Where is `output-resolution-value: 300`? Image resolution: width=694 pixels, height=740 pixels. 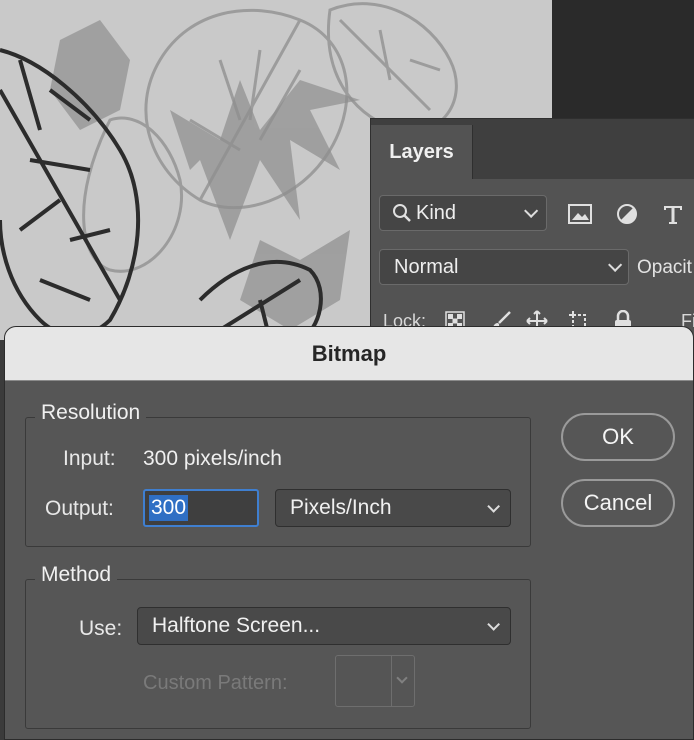
output-resolution-value: 300 is located at coordinates (169, 508).